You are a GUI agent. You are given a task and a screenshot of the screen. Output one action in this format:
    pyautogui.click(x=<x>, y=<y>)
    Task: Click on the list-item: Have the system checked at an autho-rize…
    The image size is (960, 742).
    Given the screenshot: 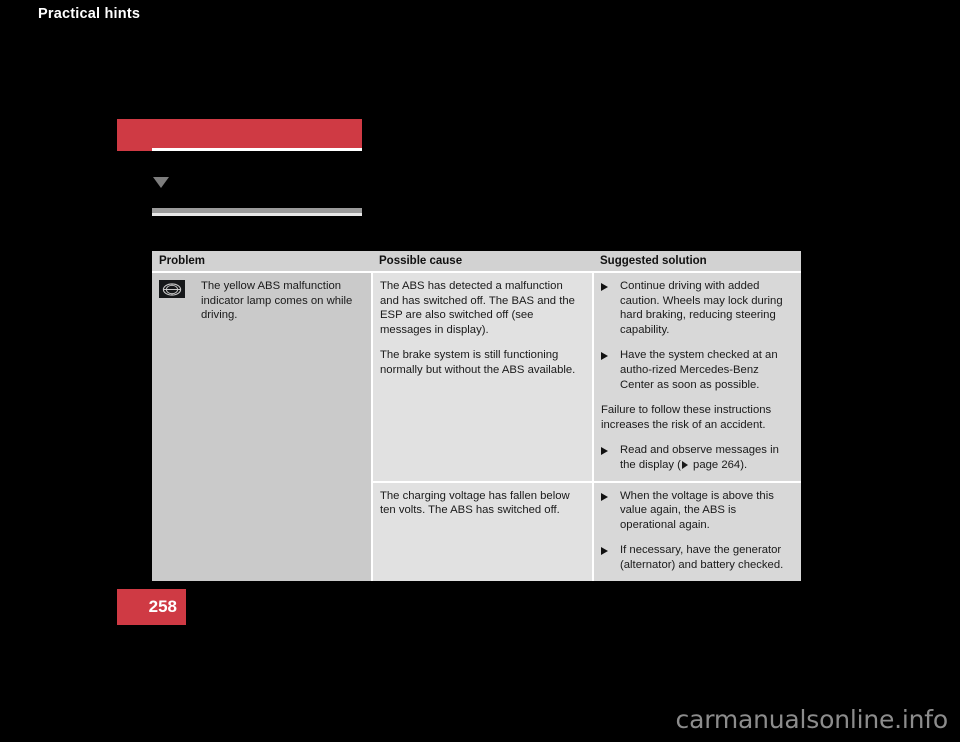 What is the action you would take?
    pyautogui.click(x=697, y=370)
    